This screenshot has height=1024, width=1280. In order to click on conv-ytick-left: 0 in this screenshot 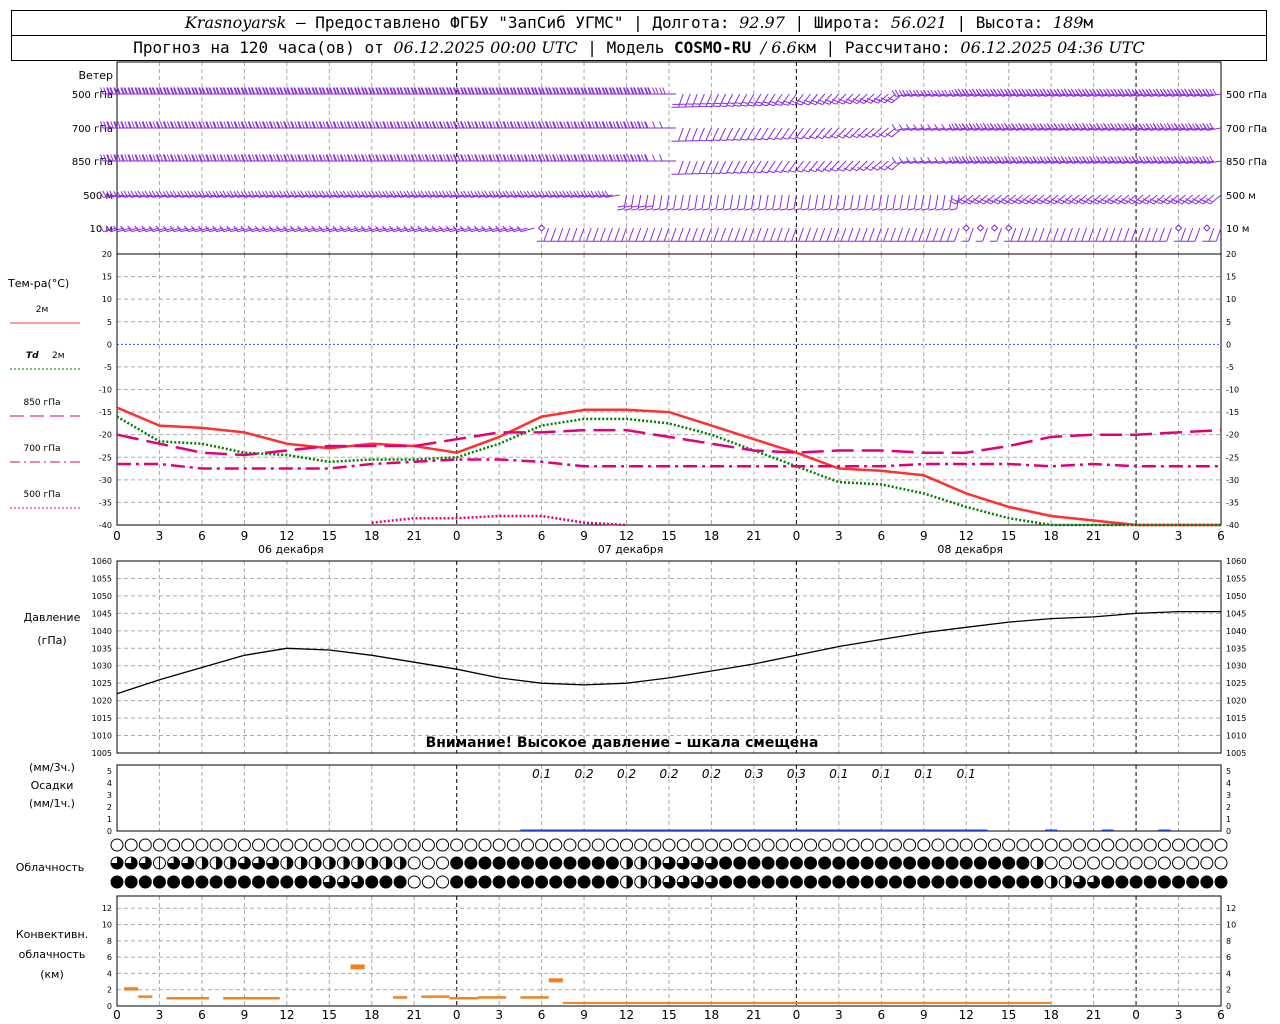, I will do `click(109, 1006)`.